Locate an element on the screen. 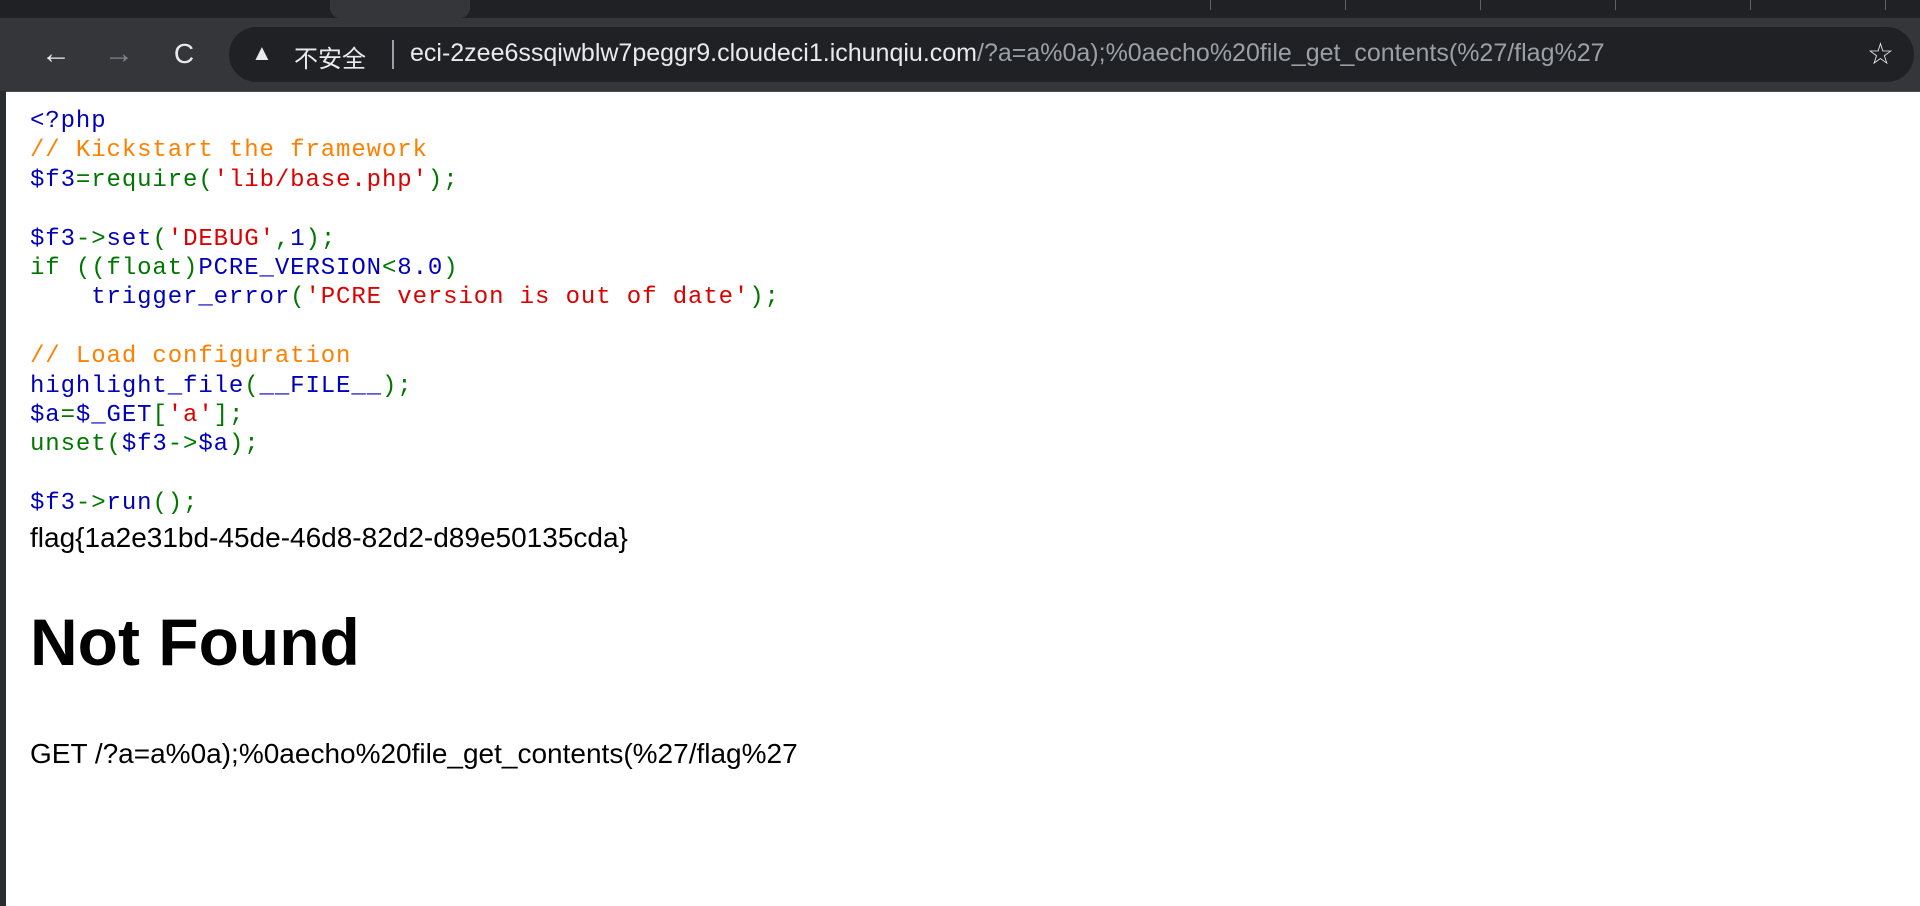 The width and height of the screenshot is (1920, 906). security-label: 不安全 is located at coordinates (330, 56).